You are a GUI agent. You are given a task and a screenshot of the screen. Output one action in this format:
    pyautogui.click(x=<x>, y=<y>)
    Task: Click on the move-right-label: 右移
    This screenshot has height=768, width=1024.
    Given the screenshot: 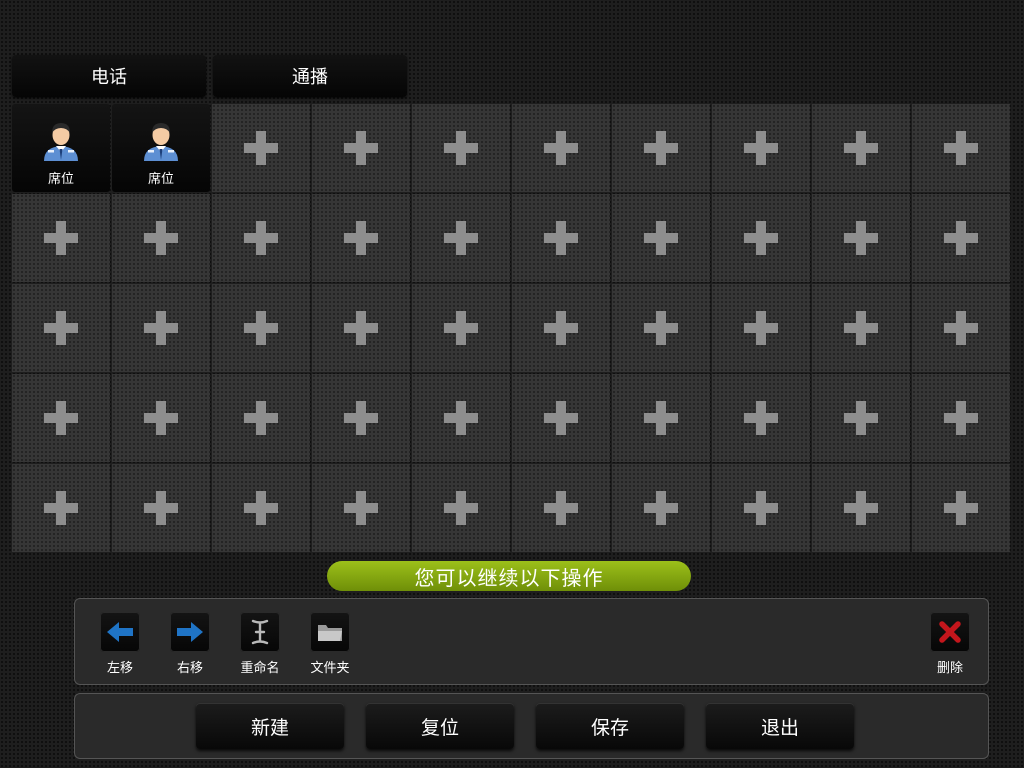 What is the action you would take?
    pyautogui.click(x=189, y=668)
    